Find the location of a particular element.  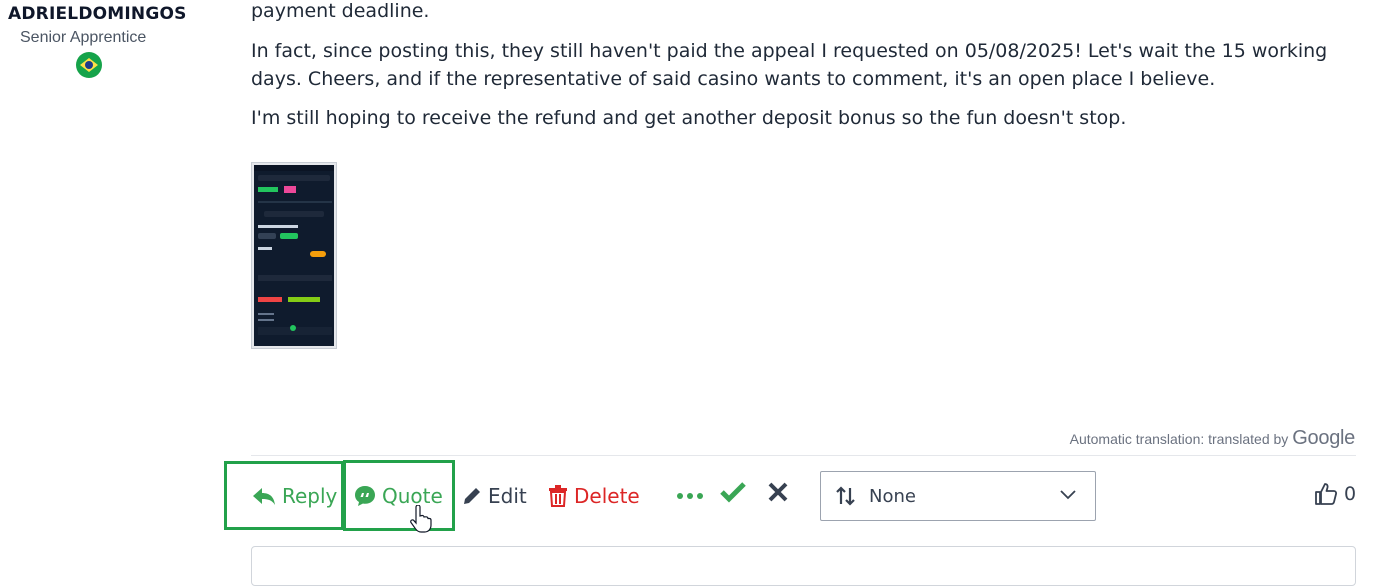

like-button: 0 is located at coordinates (1335, 494).